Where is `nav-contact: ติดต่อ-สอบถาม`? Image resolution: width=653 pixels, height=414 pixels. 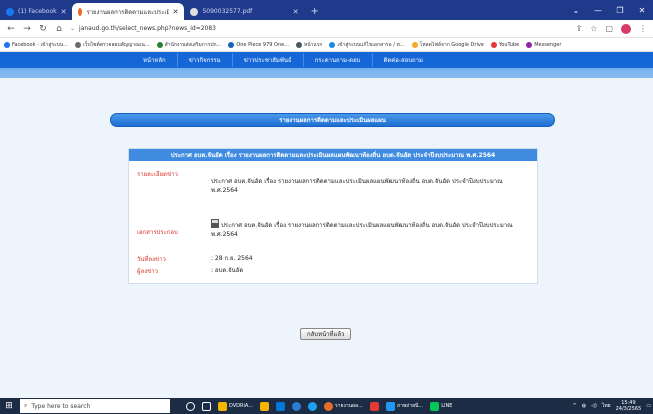
nav-contact: ติดต่อ-สอบถาม is located at coordinates (404, 60).